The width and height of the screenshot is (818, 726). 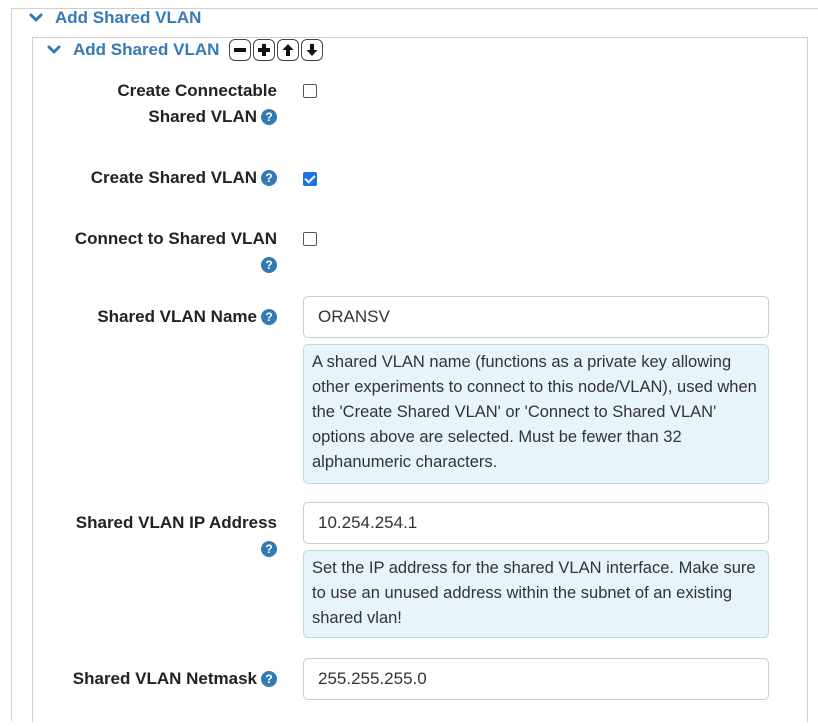 What do you see at coordinates (177, 316) in the screenshot?
I see `shared-vlan-name-label-text: Shared VLAN Name` at bounding box center [177, 316].